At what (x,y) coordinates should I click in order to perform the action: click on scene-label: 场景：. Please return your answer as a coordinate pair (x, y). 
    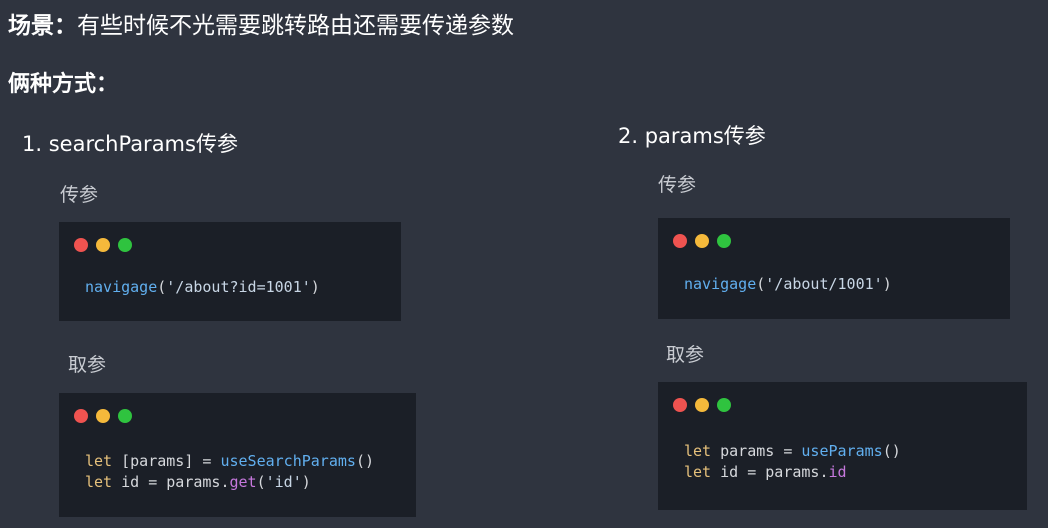
    Looking at the image, I should click on (42, 26).